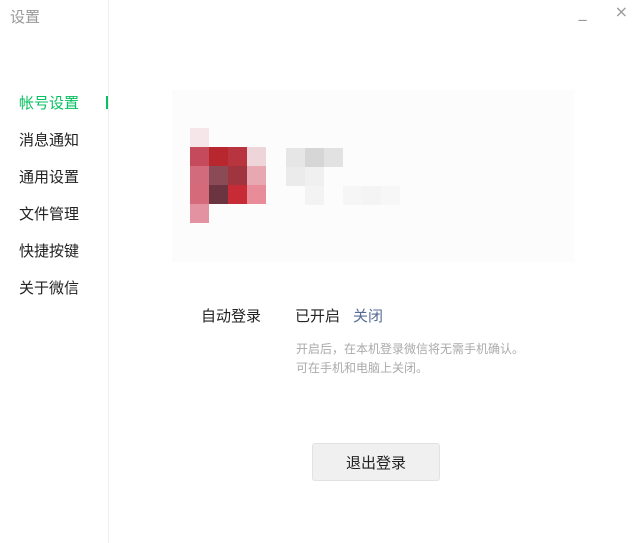  What do you see at coordinates (356, 178) in the screenshot?
I see `blurred-account-name` at bounding box center [356, 178].